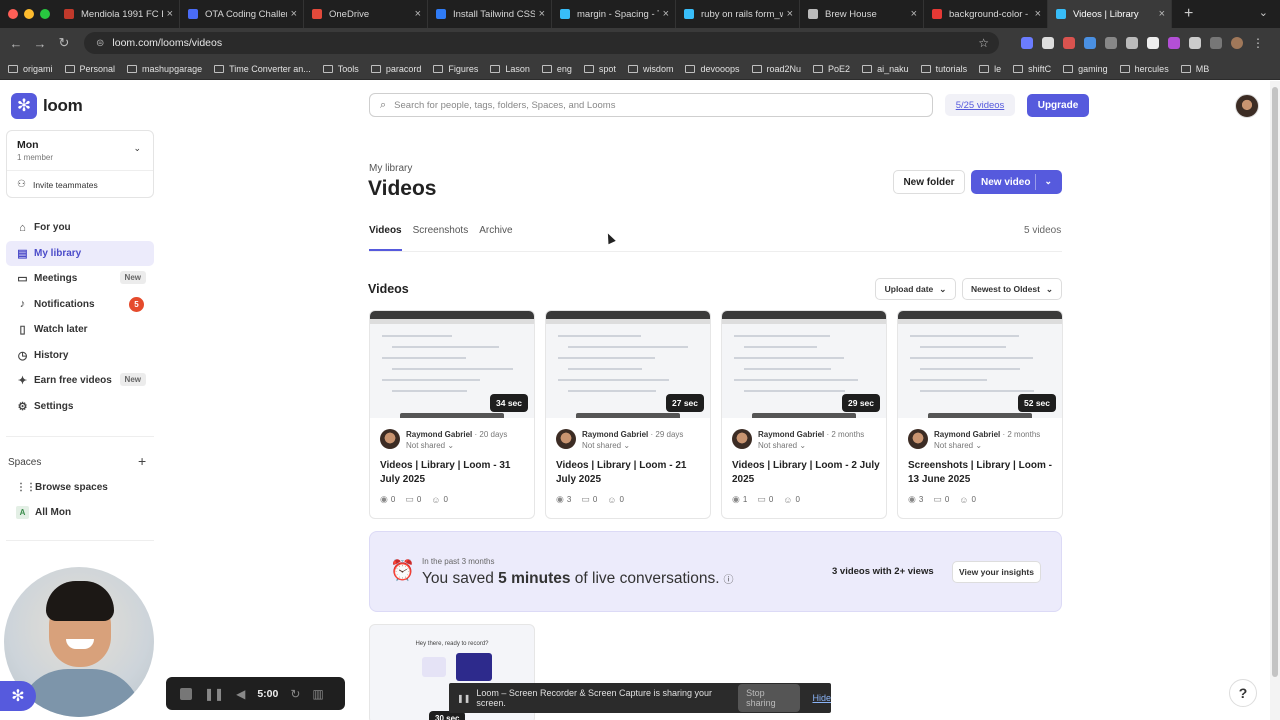 The height and width of the screenshot is (720, 1280). Describe the element at coordinates (1188, 14) in the screenshot. I see `new-tab-button: +` at that location.